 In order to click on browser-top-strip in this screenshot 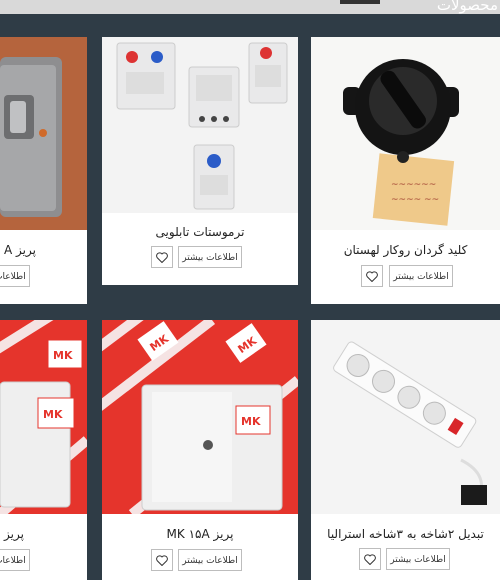, I will do `click(250, 7)`.